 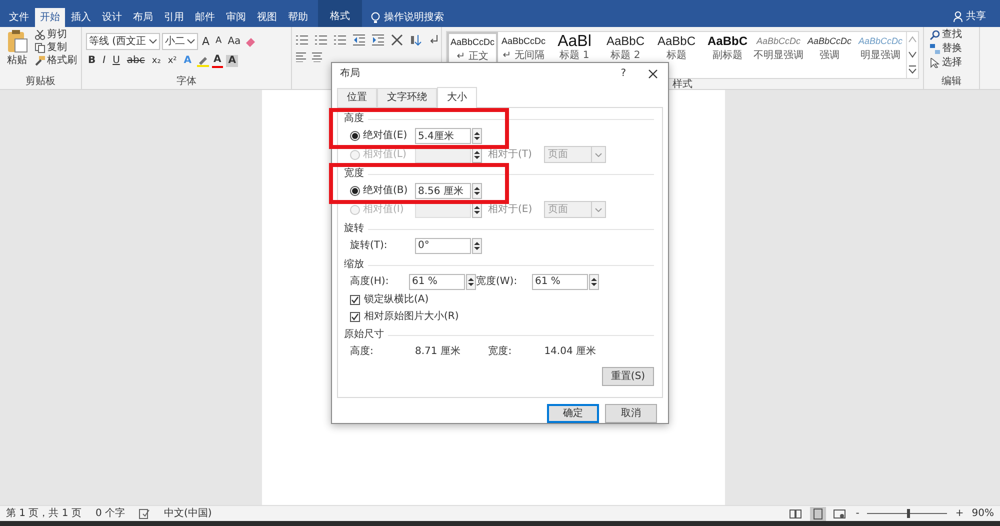 What do you see at coordinates (511, 210) in the screenshot?
I see `field-label: 相对于(E)` at bounding box center [511, 210].